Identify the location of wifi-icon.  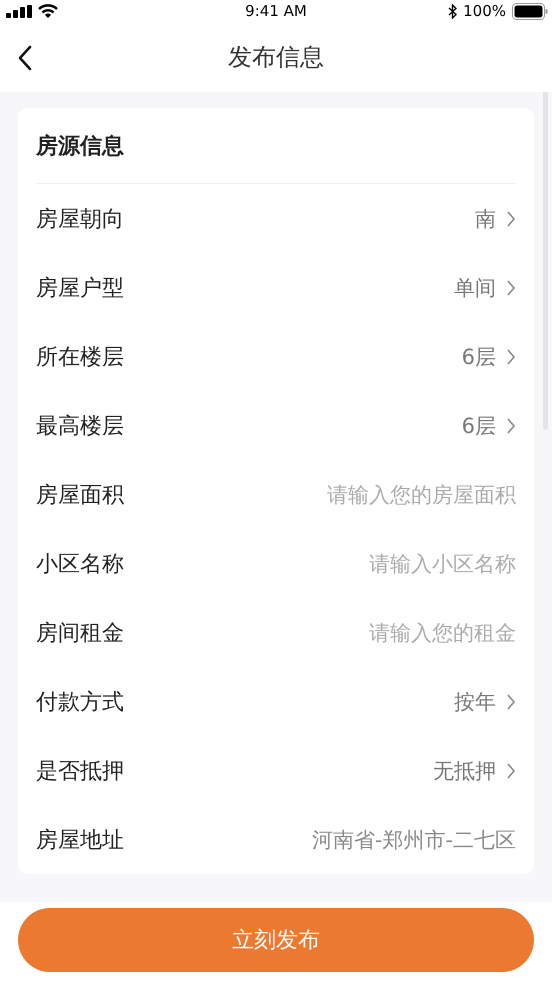
(48, 11).